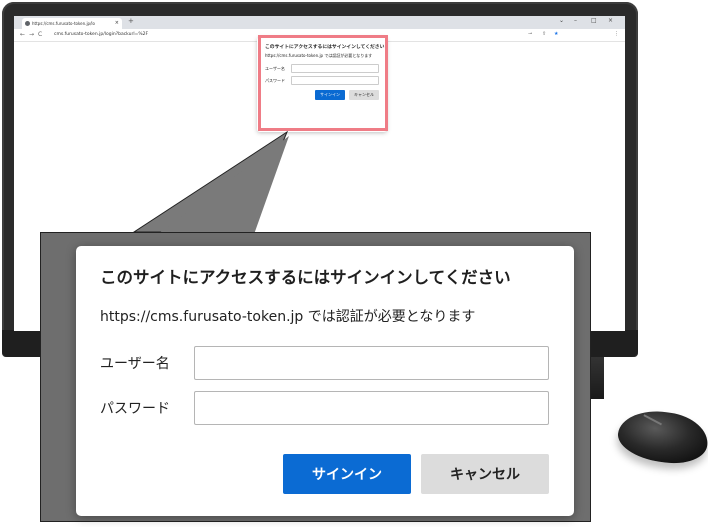  I want to click on password-row: パスワード, so click(325, 408).